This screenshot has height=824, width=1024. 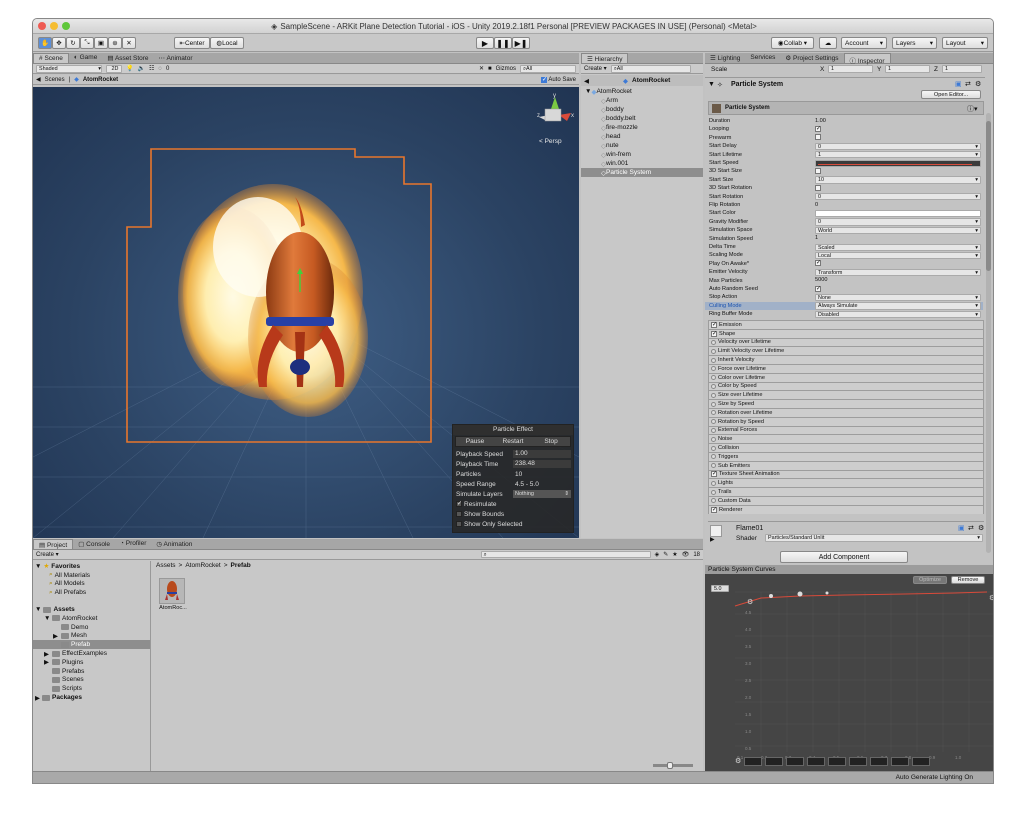 I want to click on property-checkbox-wrap: ✓, so click(x=898, y=263).